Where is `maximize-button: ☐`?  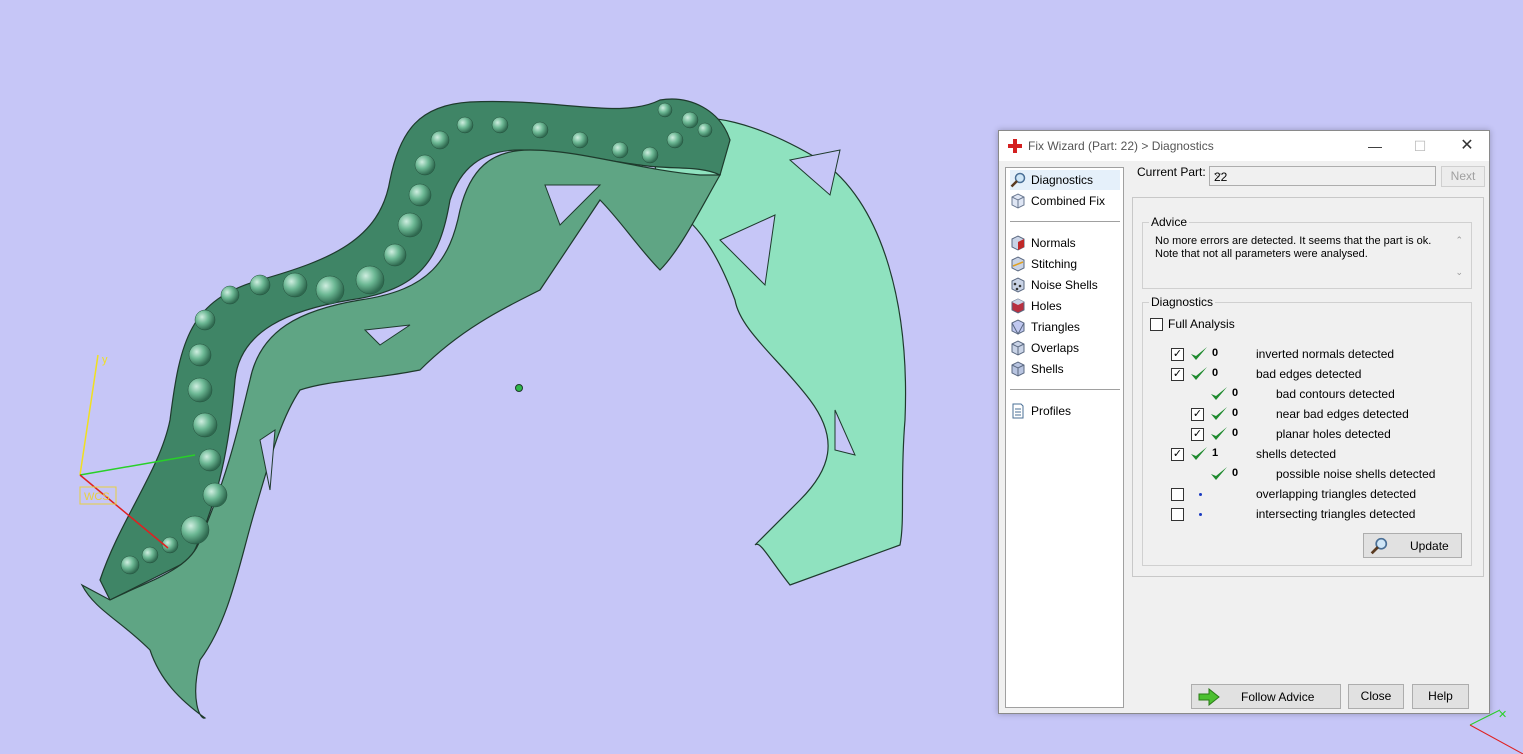
maximize-button: ☐ is located at coordinates (1420, 146).